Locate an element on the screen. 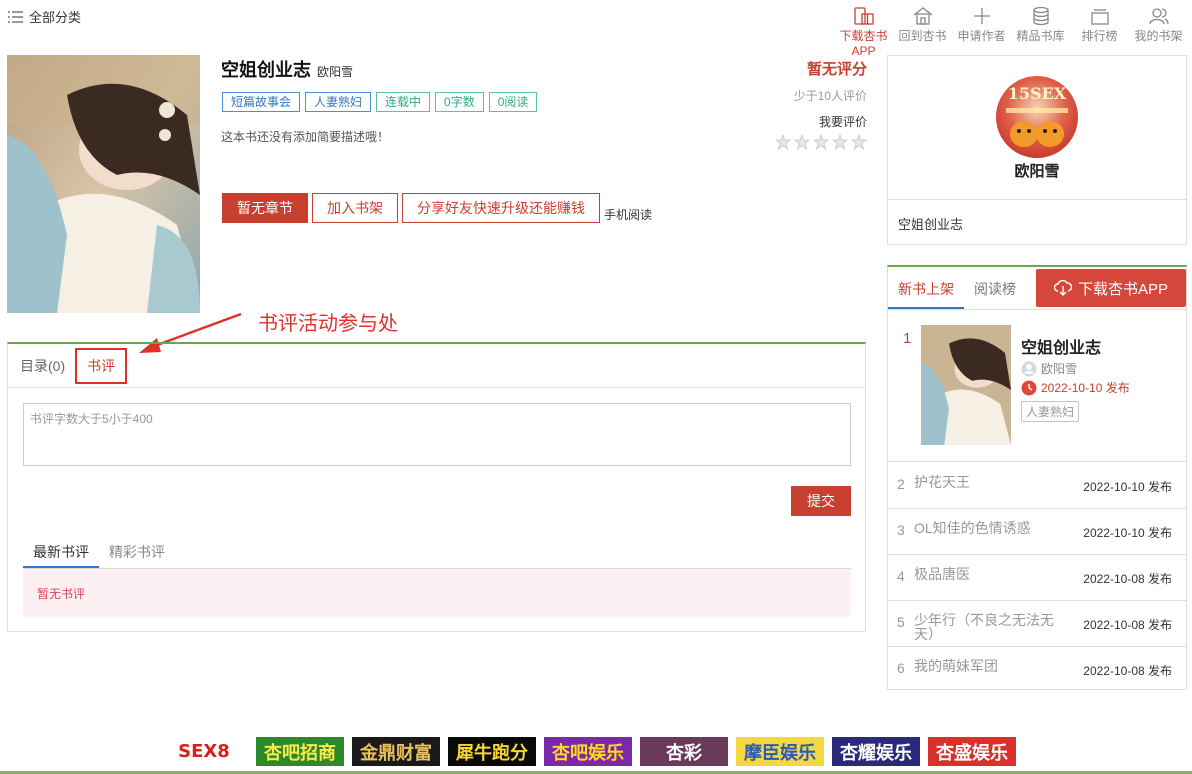  top-nav: 下载杏书APP 回到杏书 申请作者 精品书库 排行榜 我的书架 is located at coordinates (1011, 32).